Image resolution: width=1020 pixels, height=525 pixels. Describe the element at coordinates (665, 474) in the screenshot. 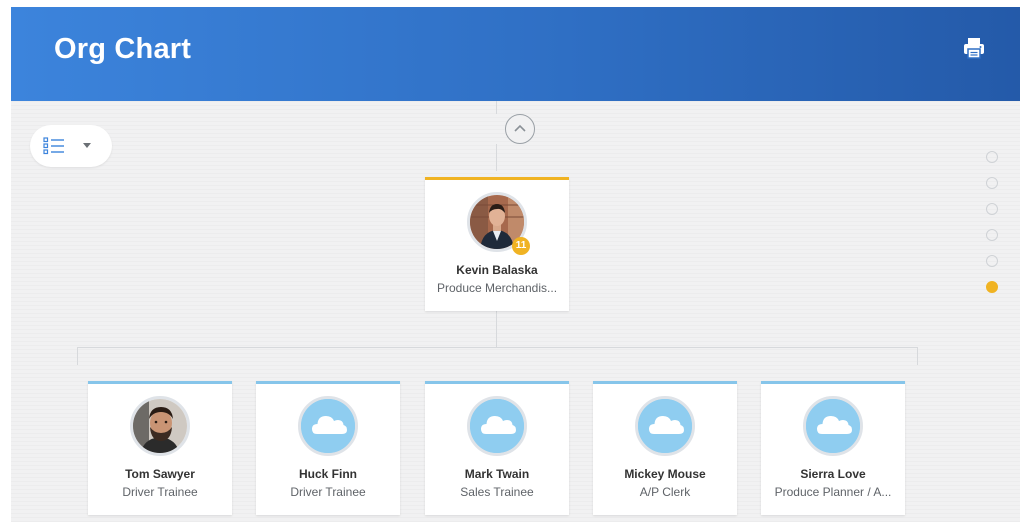

I see `employee-name: Mickey Mouse` at that location.